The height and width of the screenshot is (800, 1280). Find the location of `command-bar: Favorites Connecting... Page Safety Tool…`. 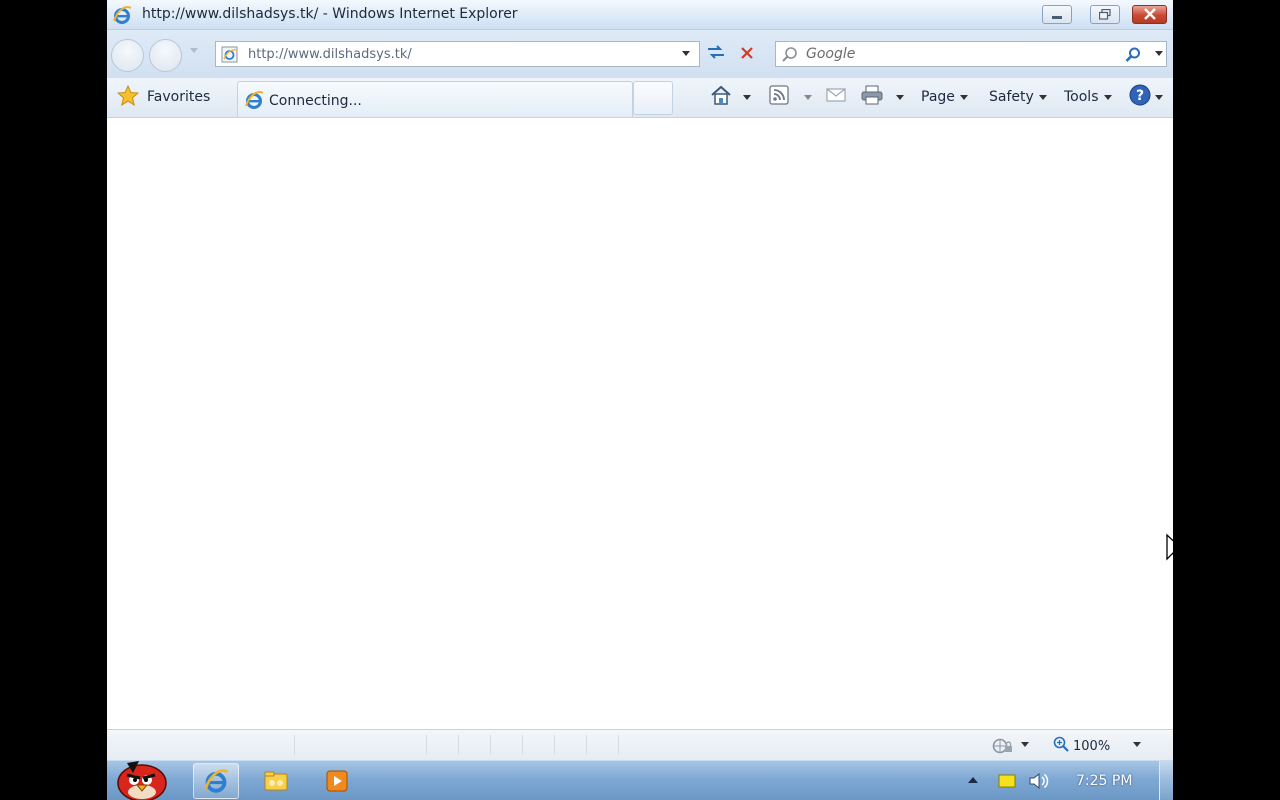

command-bar: Favorites Connecting... Page Safety Tool… is located at coordinates (640, 98).